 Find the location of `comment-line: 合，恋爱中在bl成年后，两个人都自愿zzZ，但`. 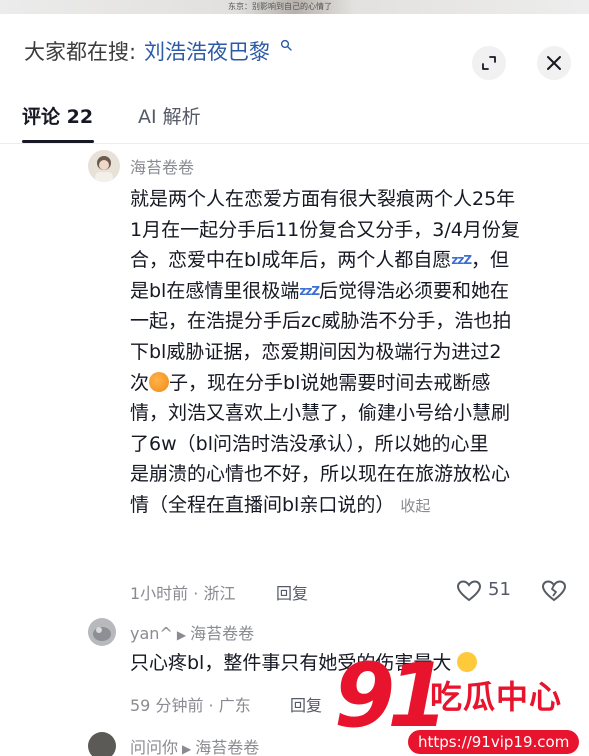

comment-line: 合，恋爱中在bl成年后，两个人都自愿zzZ，但 is located at coordinates (320, 260).